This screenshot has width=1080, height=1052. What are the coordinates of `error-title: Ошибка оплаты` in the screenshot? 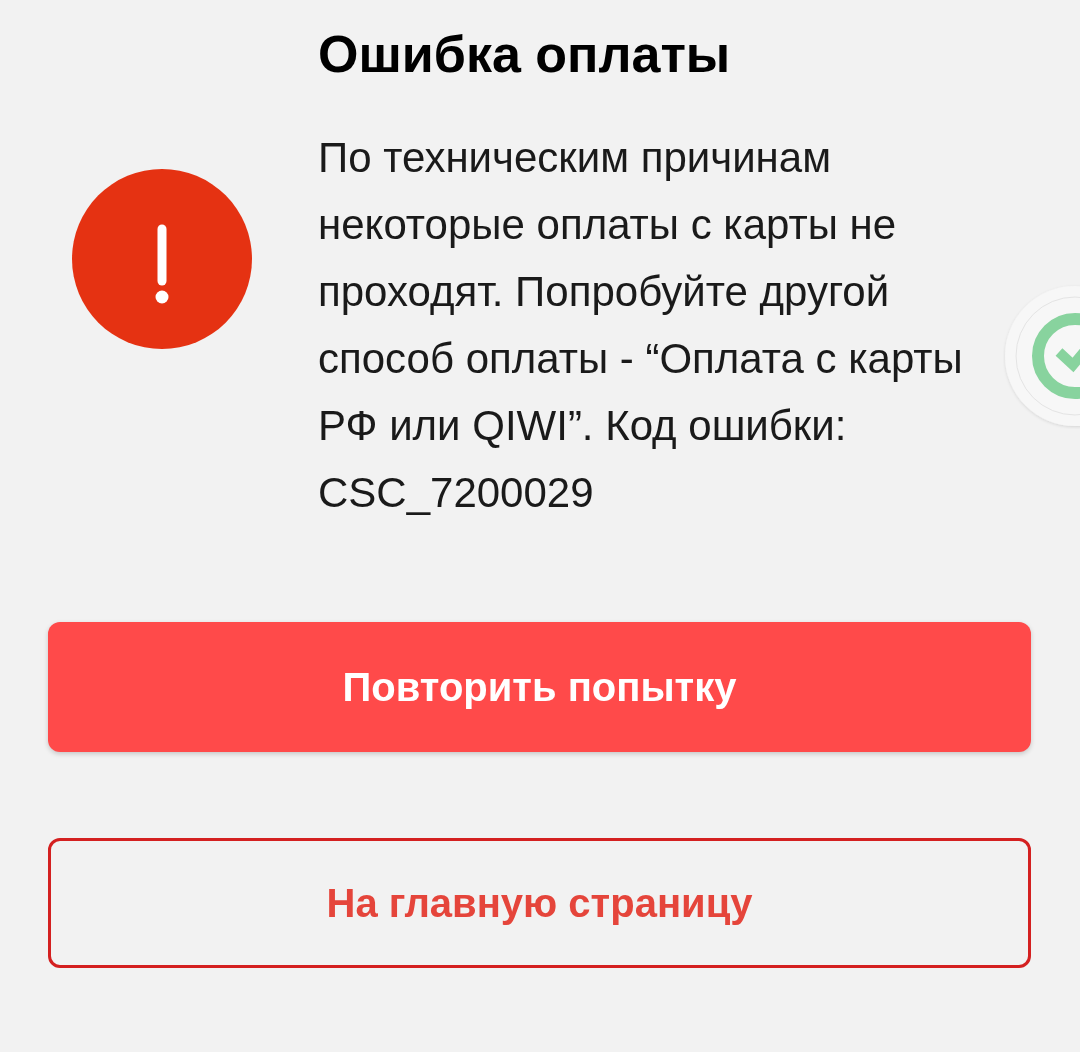 It's located at (525, 54).